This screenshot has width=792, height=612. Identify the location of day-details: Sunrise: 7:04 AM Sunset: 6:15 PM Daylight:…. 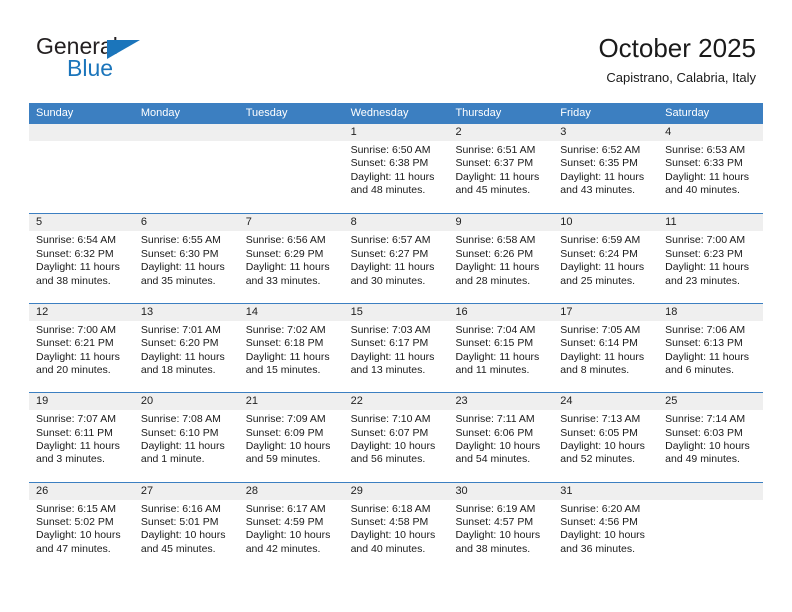
(500, 349).